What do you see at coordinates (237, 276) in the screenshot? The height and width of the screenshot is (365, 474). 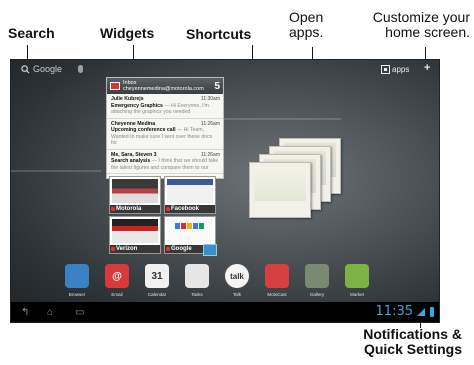 I see `talk-icon: talk` at bounding box center [237, 276].